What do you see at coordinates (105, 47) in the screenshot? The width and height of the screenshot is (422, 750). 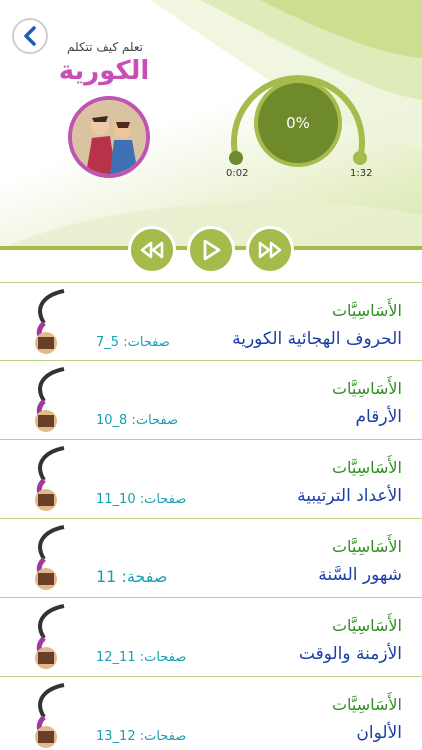 I see `app-subtitle: تعلم كيف تتكلم` at bounding box center [105, 47].